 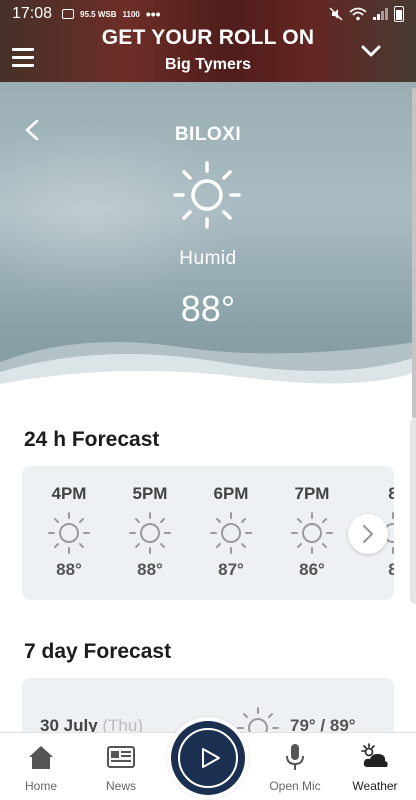 I want to click on hour-item: 4PM 88°, so click(x=69, y=523).